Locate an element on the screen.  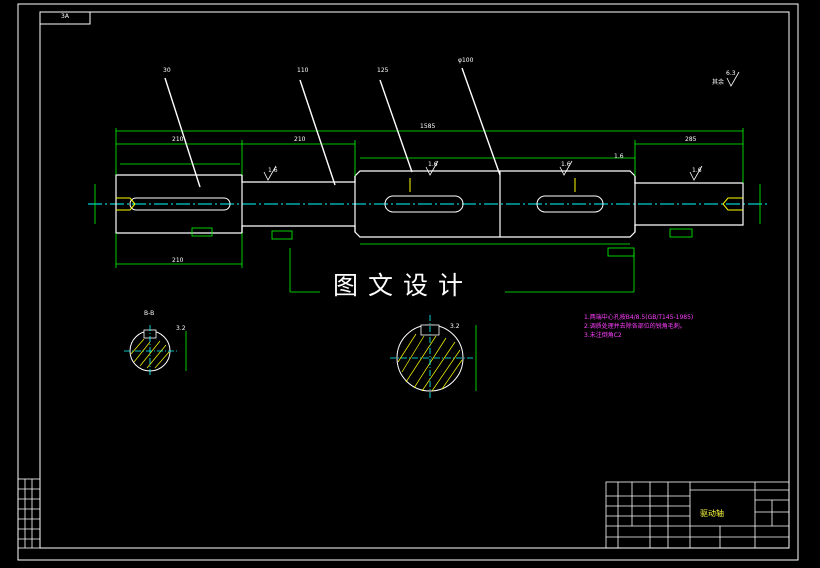
watermark: 图文设计 is located at coordinates (403, 285).